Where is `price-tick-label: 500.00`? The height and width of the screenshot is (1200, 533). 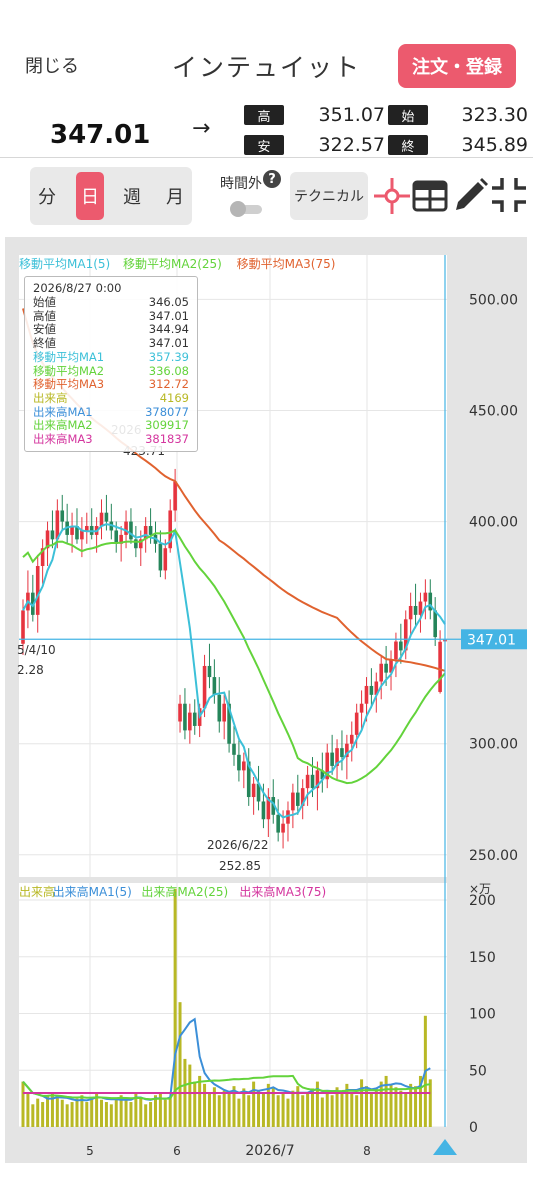 price-tick-label: 500.00 is located at coordinates (493, 300).